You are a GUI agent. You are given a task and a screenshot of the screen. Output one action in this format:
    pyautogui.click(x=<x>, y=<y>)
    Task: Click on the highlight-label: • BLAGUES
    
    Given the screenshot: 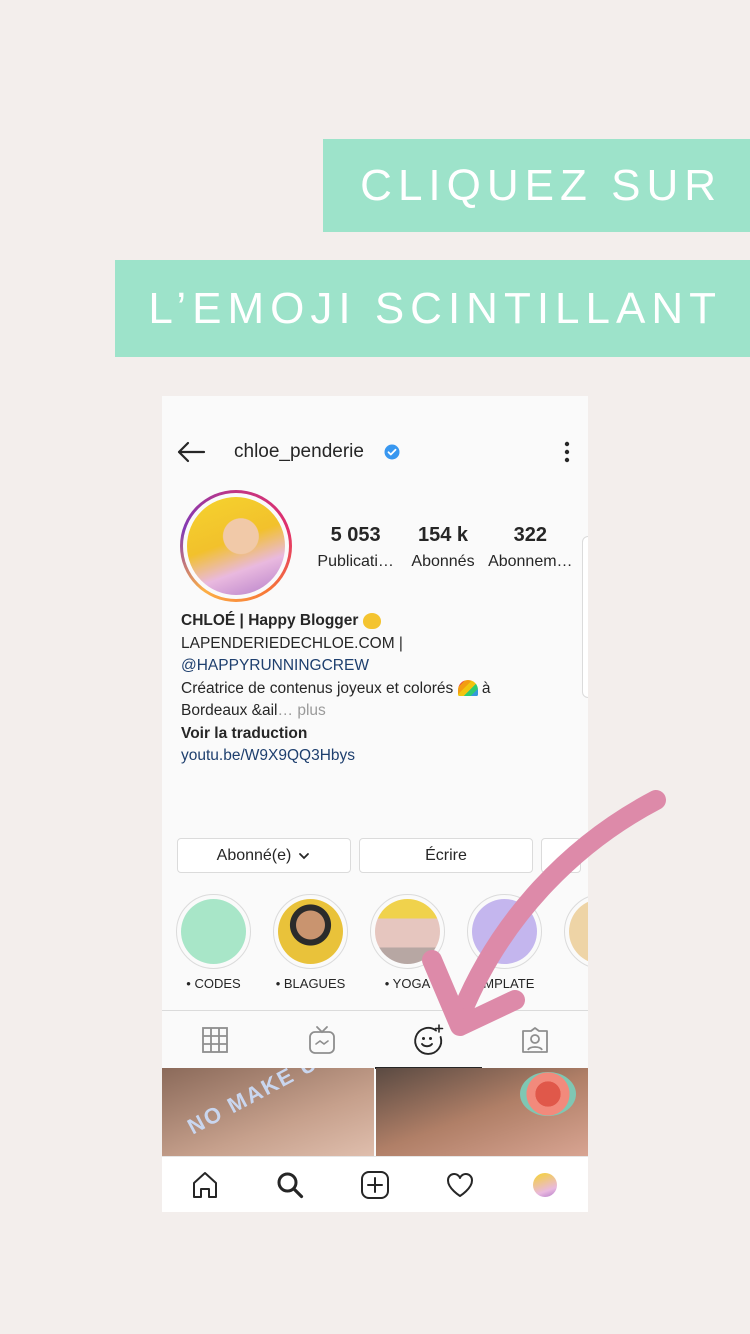 What is the action you would take?
    pyautogui.click(x=310, y=983)
    